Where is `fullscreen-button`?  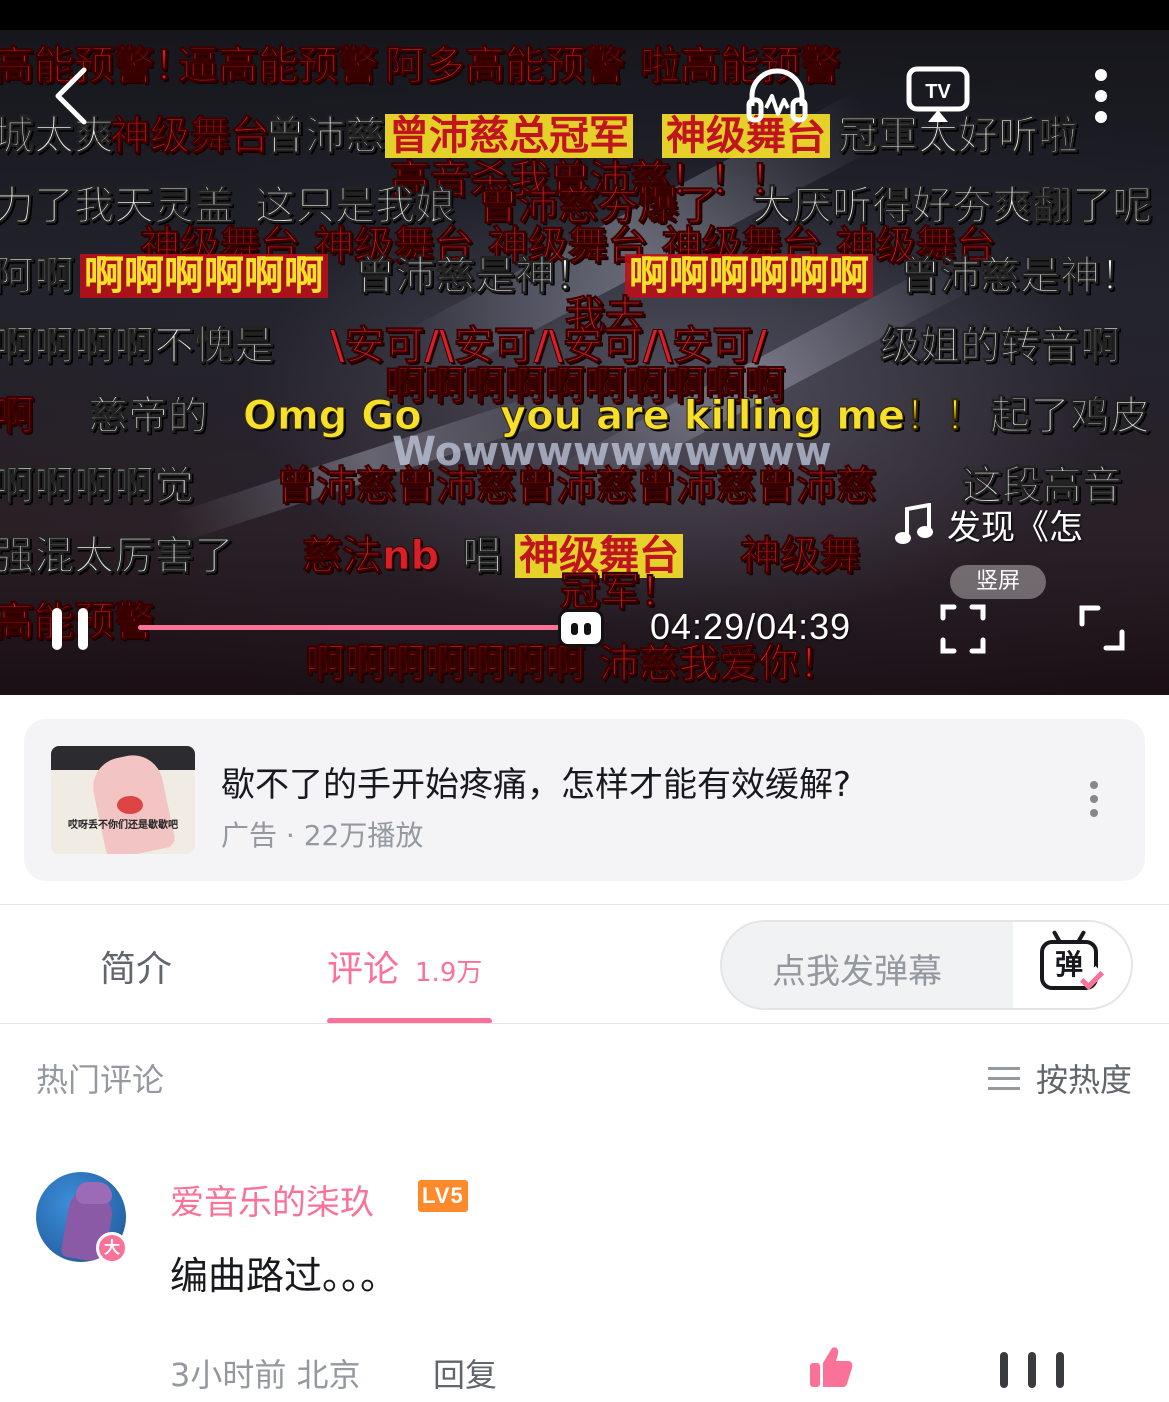
fullscreen-button is located at coordinates (1102, 628).